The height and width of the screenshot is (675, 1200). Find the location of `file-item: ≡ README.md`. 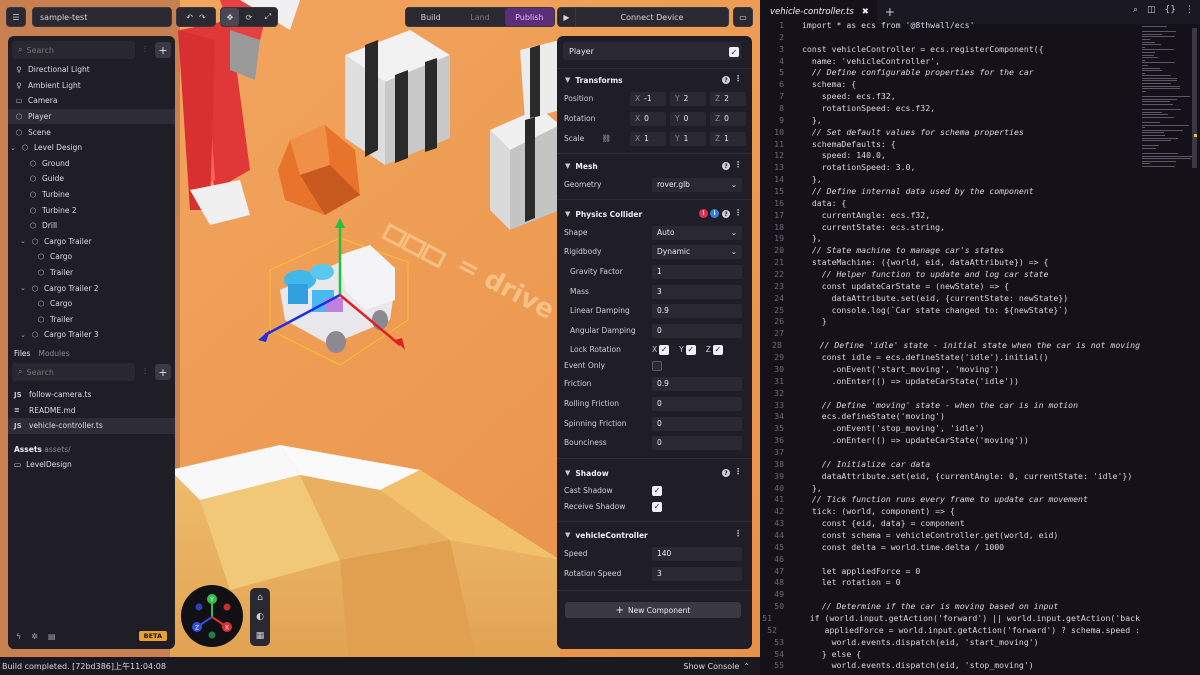

file-item: ≡ README.md is located at coordinates (91, 411).